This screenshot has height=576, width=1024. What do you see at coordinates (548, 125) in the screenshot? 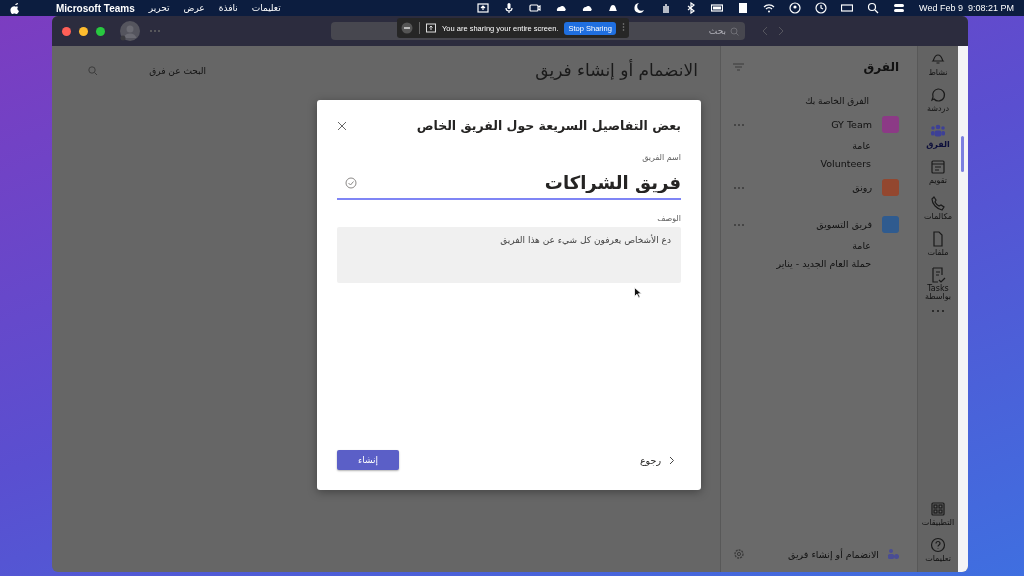
I see `dialog-title: بعض التفاصيل السريعة حول الفريق الخاص` at bounding box center [548, 125].